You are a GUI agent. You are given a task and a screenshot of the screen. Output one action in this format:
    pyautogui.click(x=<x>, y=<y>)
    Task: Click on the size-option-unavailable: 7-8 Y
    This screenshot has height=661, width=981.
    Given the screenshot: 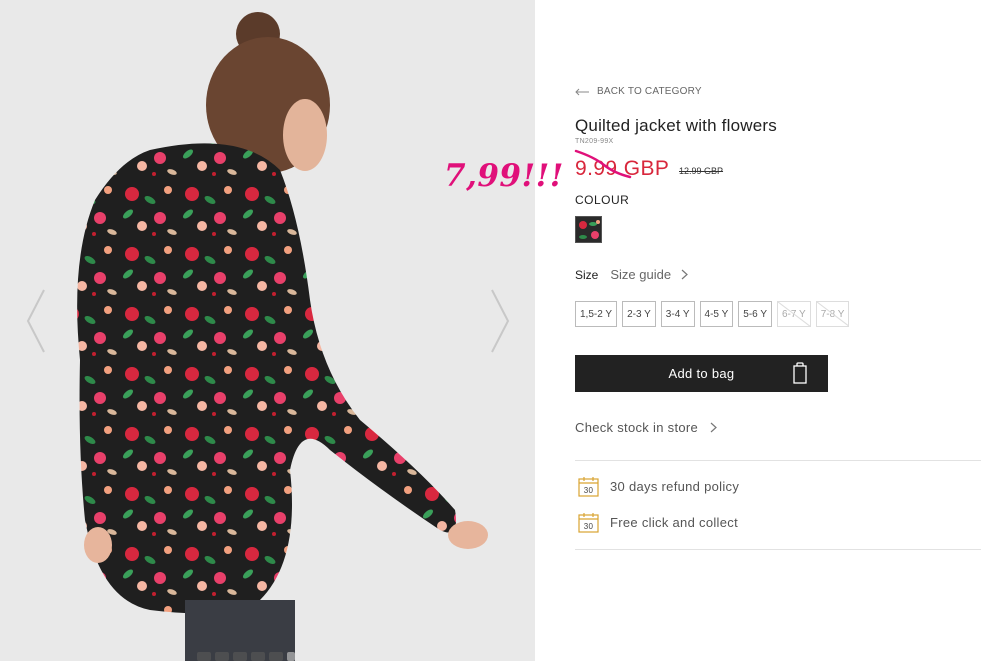 What is the action you would take?
    pyautogui.click(x=832, y=314)
    